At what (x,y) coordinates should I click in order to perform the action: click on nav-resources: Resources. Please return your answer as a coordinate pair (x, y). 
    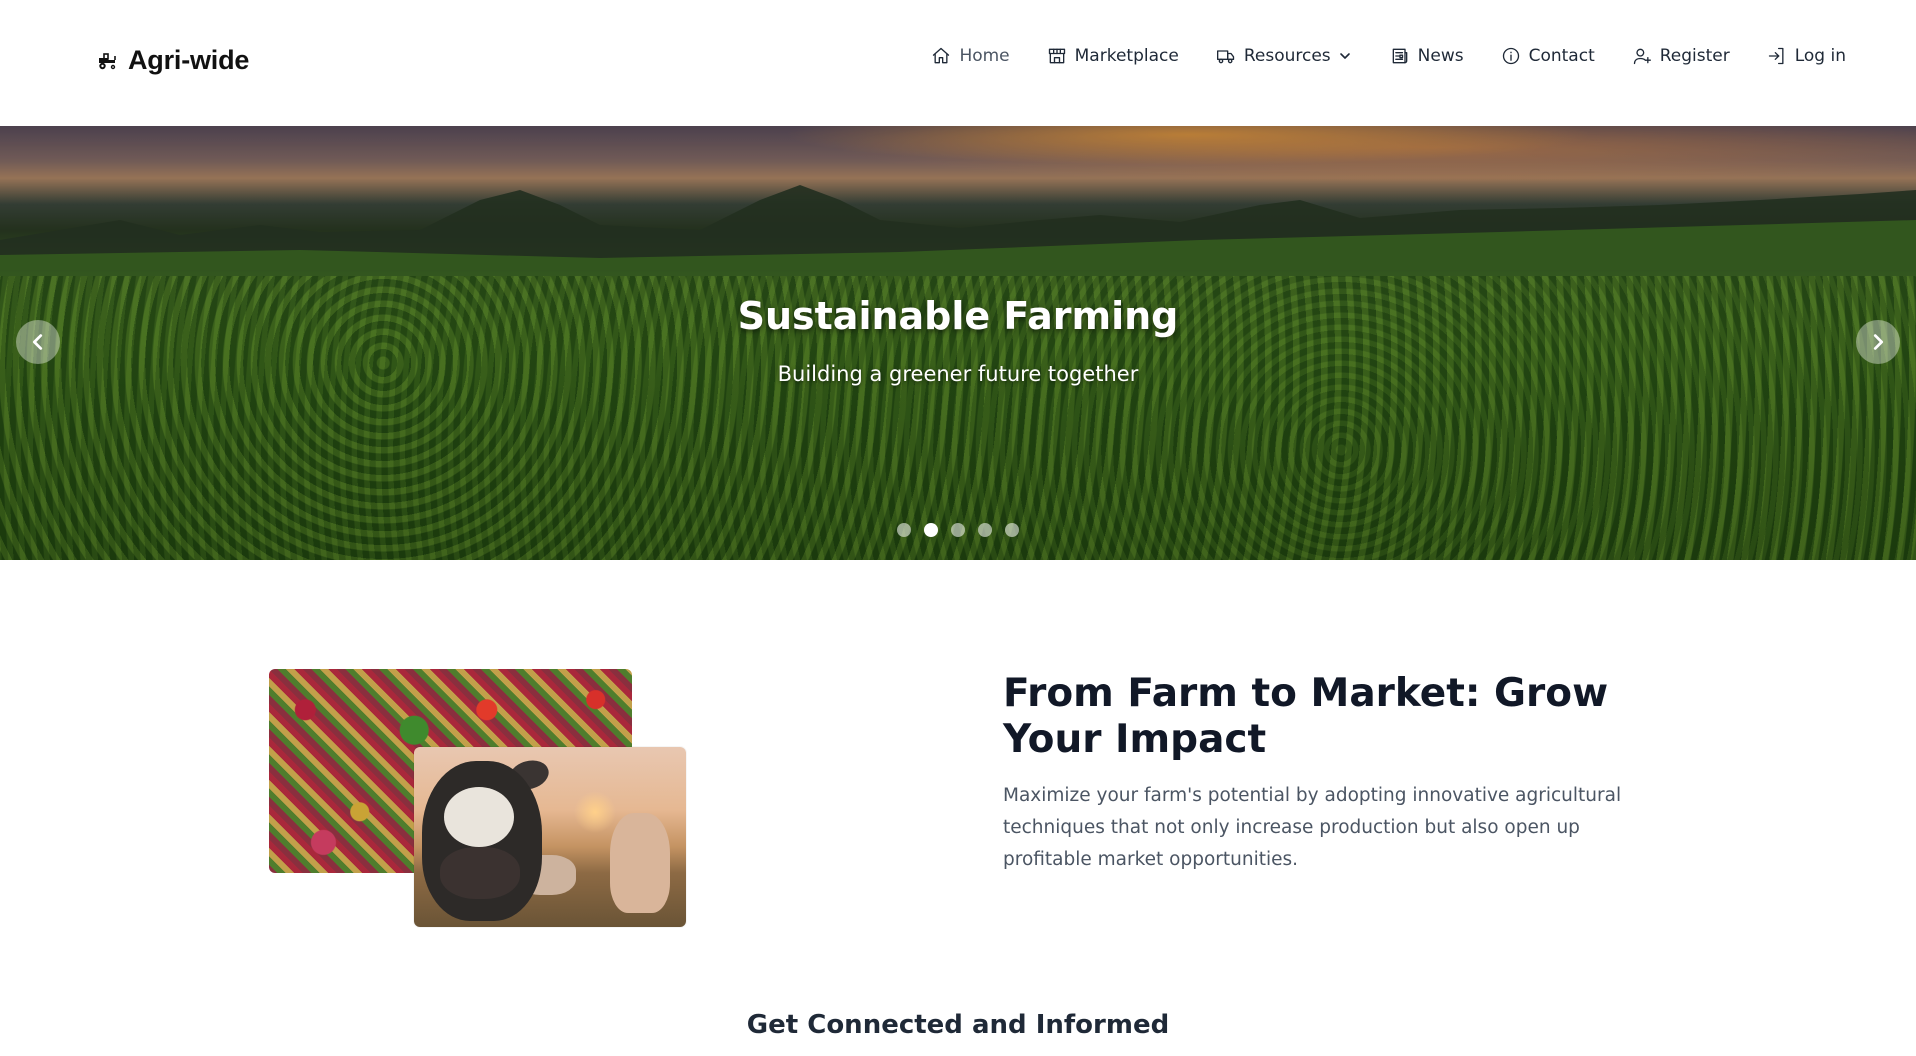
    Looking at the image, I should click on (1284, 56).